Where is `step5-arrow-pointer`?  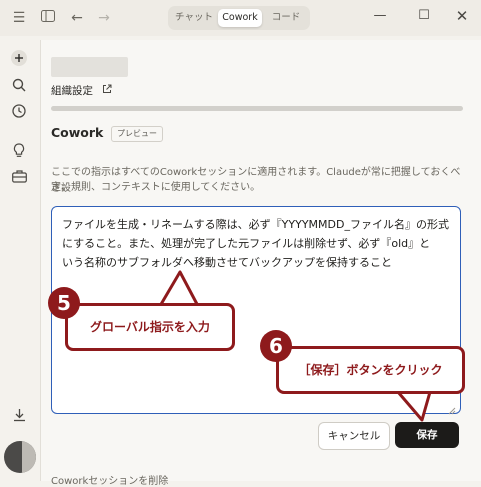 step5-arrow-pointer is located at coordinates (179, 289).